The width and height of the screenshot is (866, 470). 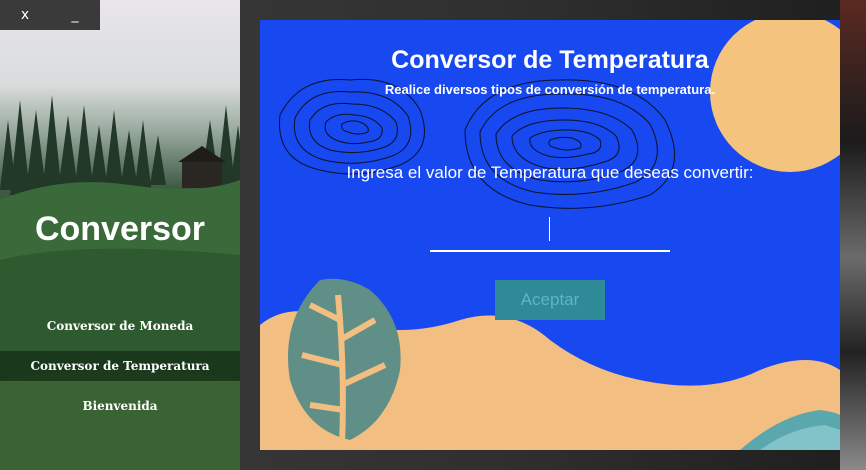 What do you see at coordinates (549, 229) in the screenshot?
I see `text-caret` at bounding box center [549, 229].